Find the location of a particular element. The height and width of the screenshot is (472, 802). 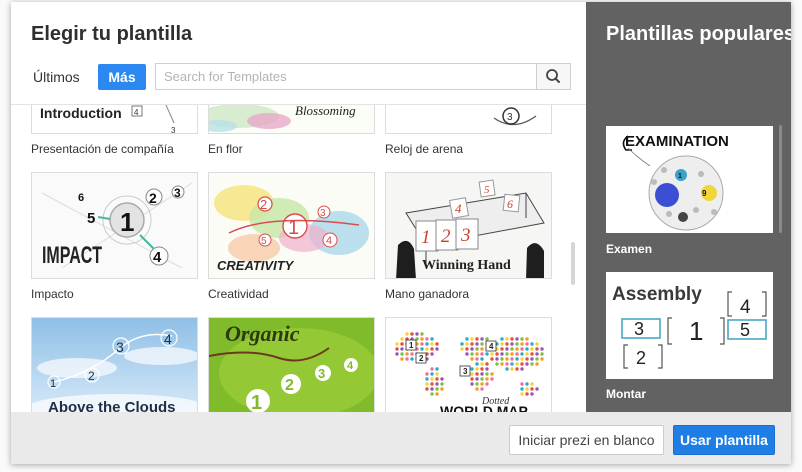

search-icon is located at coordinates (553, 76).